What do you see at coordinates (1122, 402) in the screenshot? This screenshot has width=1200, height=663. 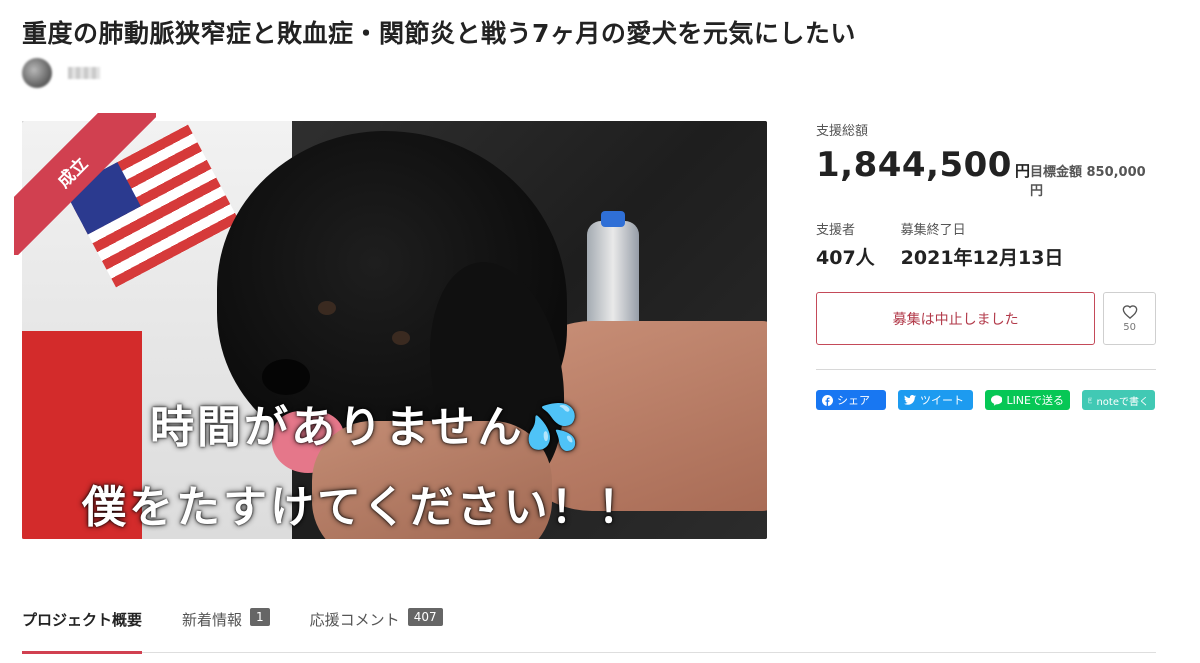 I see `note-share-label: noteで書く` at bounding box center [1122, 402].